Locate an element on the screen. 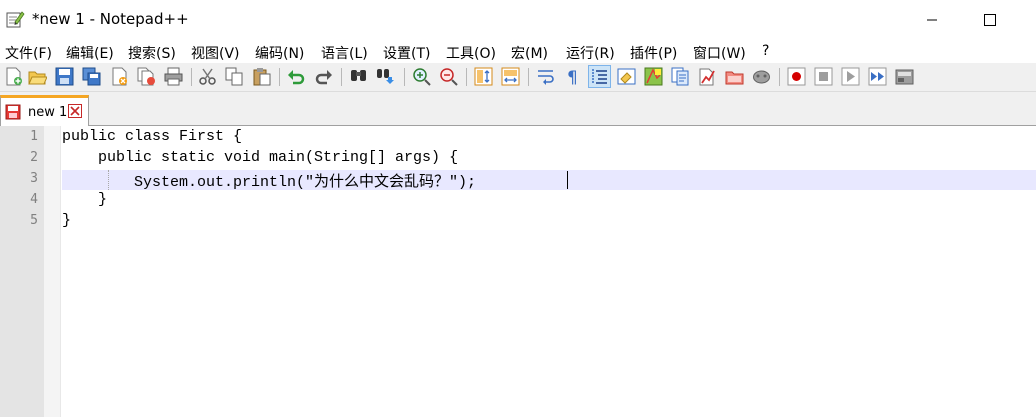  line-number: 1 is located at coordinates (34, 136).